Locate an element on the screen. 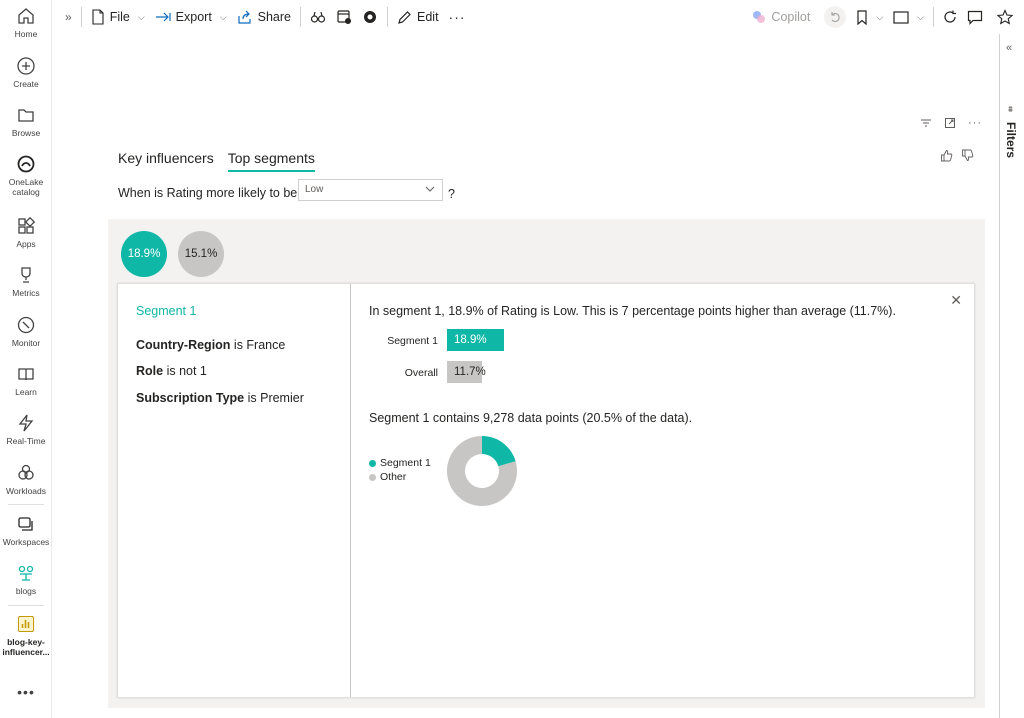 The image size is (1024, 718). expand-pane-button: » is located at coordinates (68, 17).